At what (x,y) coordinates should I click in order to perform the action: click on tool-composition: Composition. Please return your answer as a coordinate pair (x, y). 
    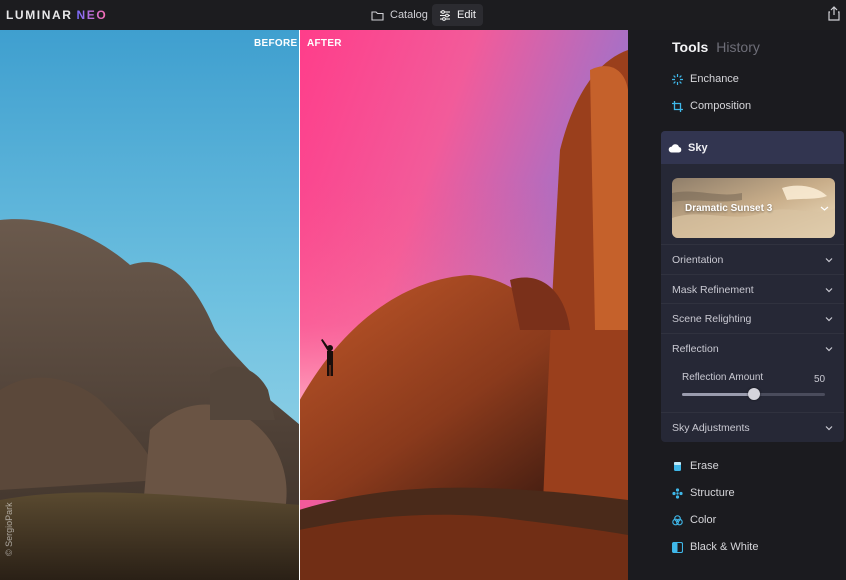
    Looking at the image, I should click on (711, 106).